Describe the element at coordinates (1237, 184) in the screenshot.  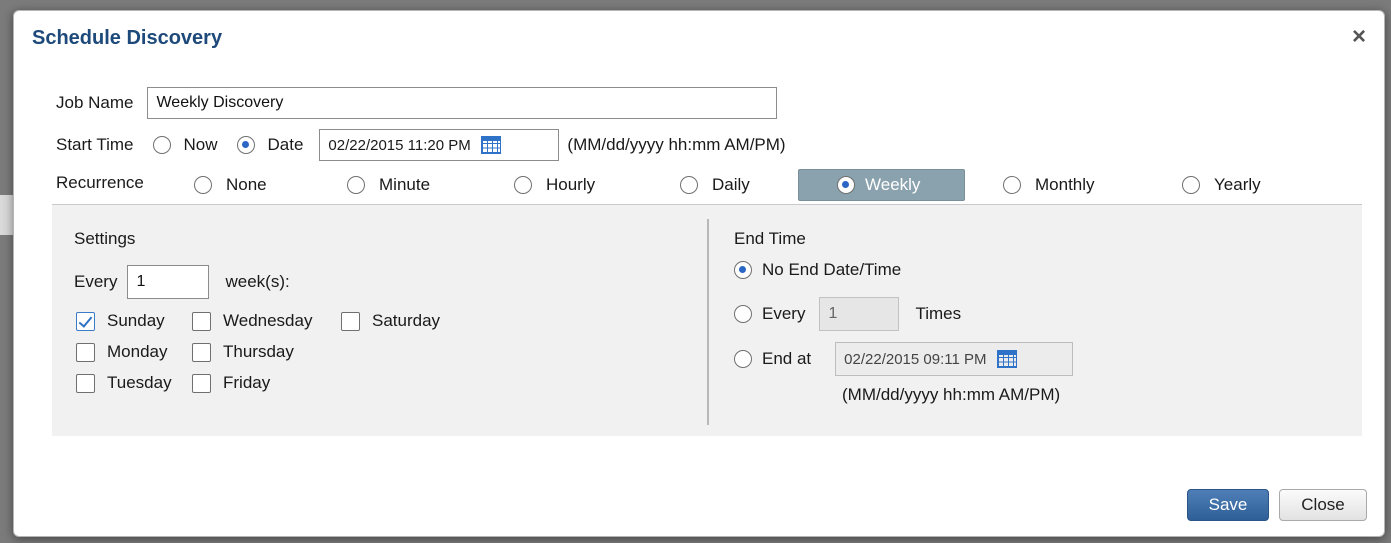
I see `recurrence-yearly-label: Yearly` at that location.